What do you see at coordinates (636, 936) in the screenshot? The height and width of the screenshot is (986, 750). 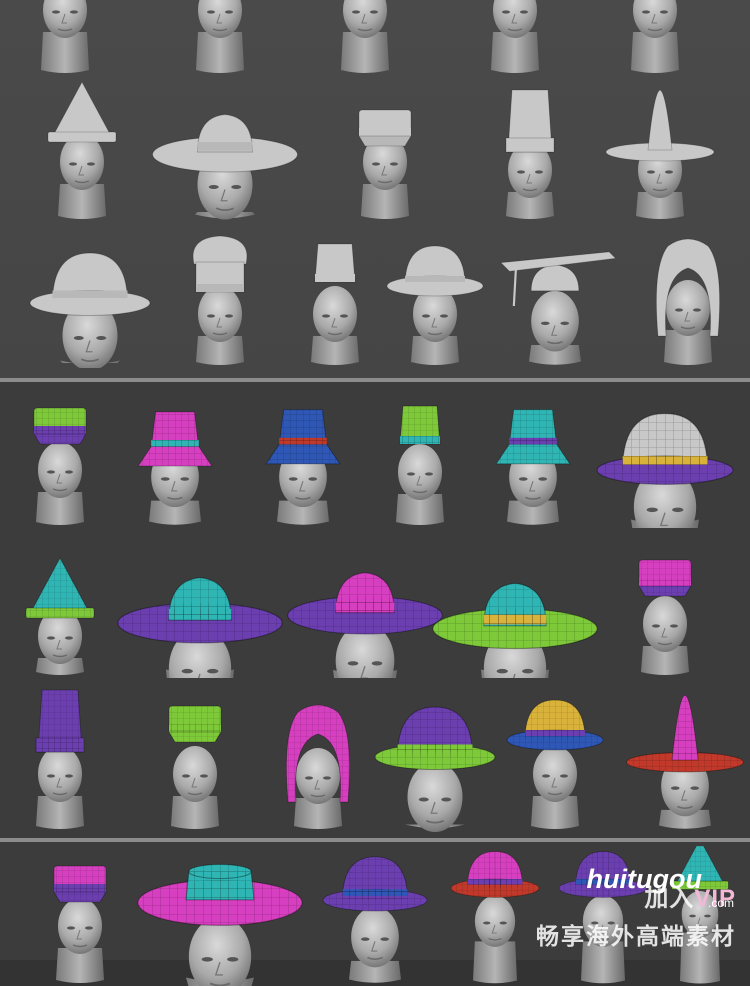 I see `watermark-slogan: 畅享海外高端素材` at bounding box center [636, 936].